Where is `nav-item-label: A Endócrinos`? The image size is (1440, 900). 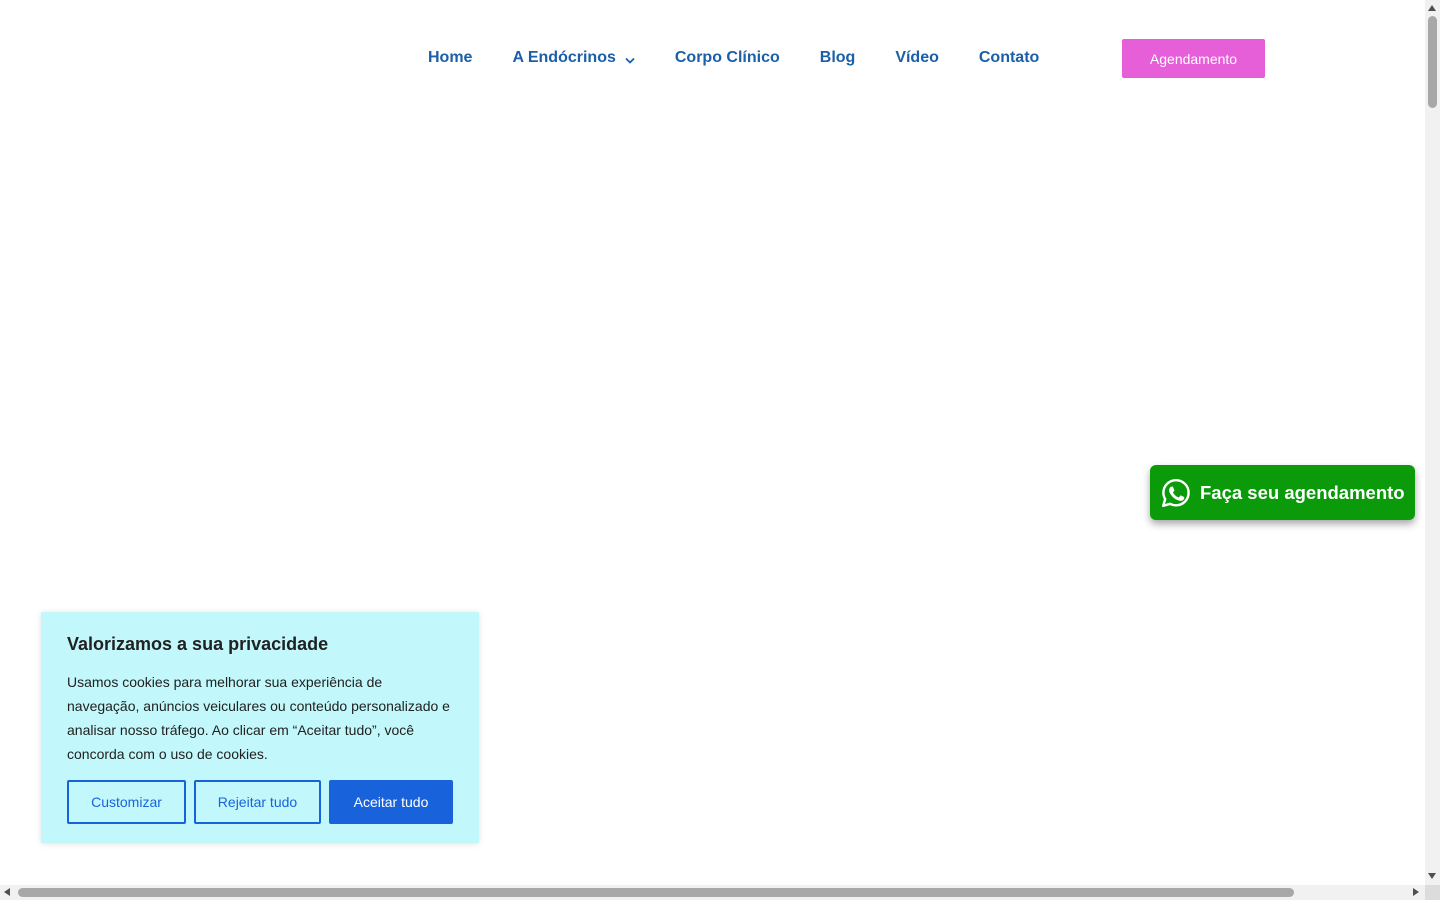 nav-item-label: A Endócrinos is located at coordinates (564, 57).